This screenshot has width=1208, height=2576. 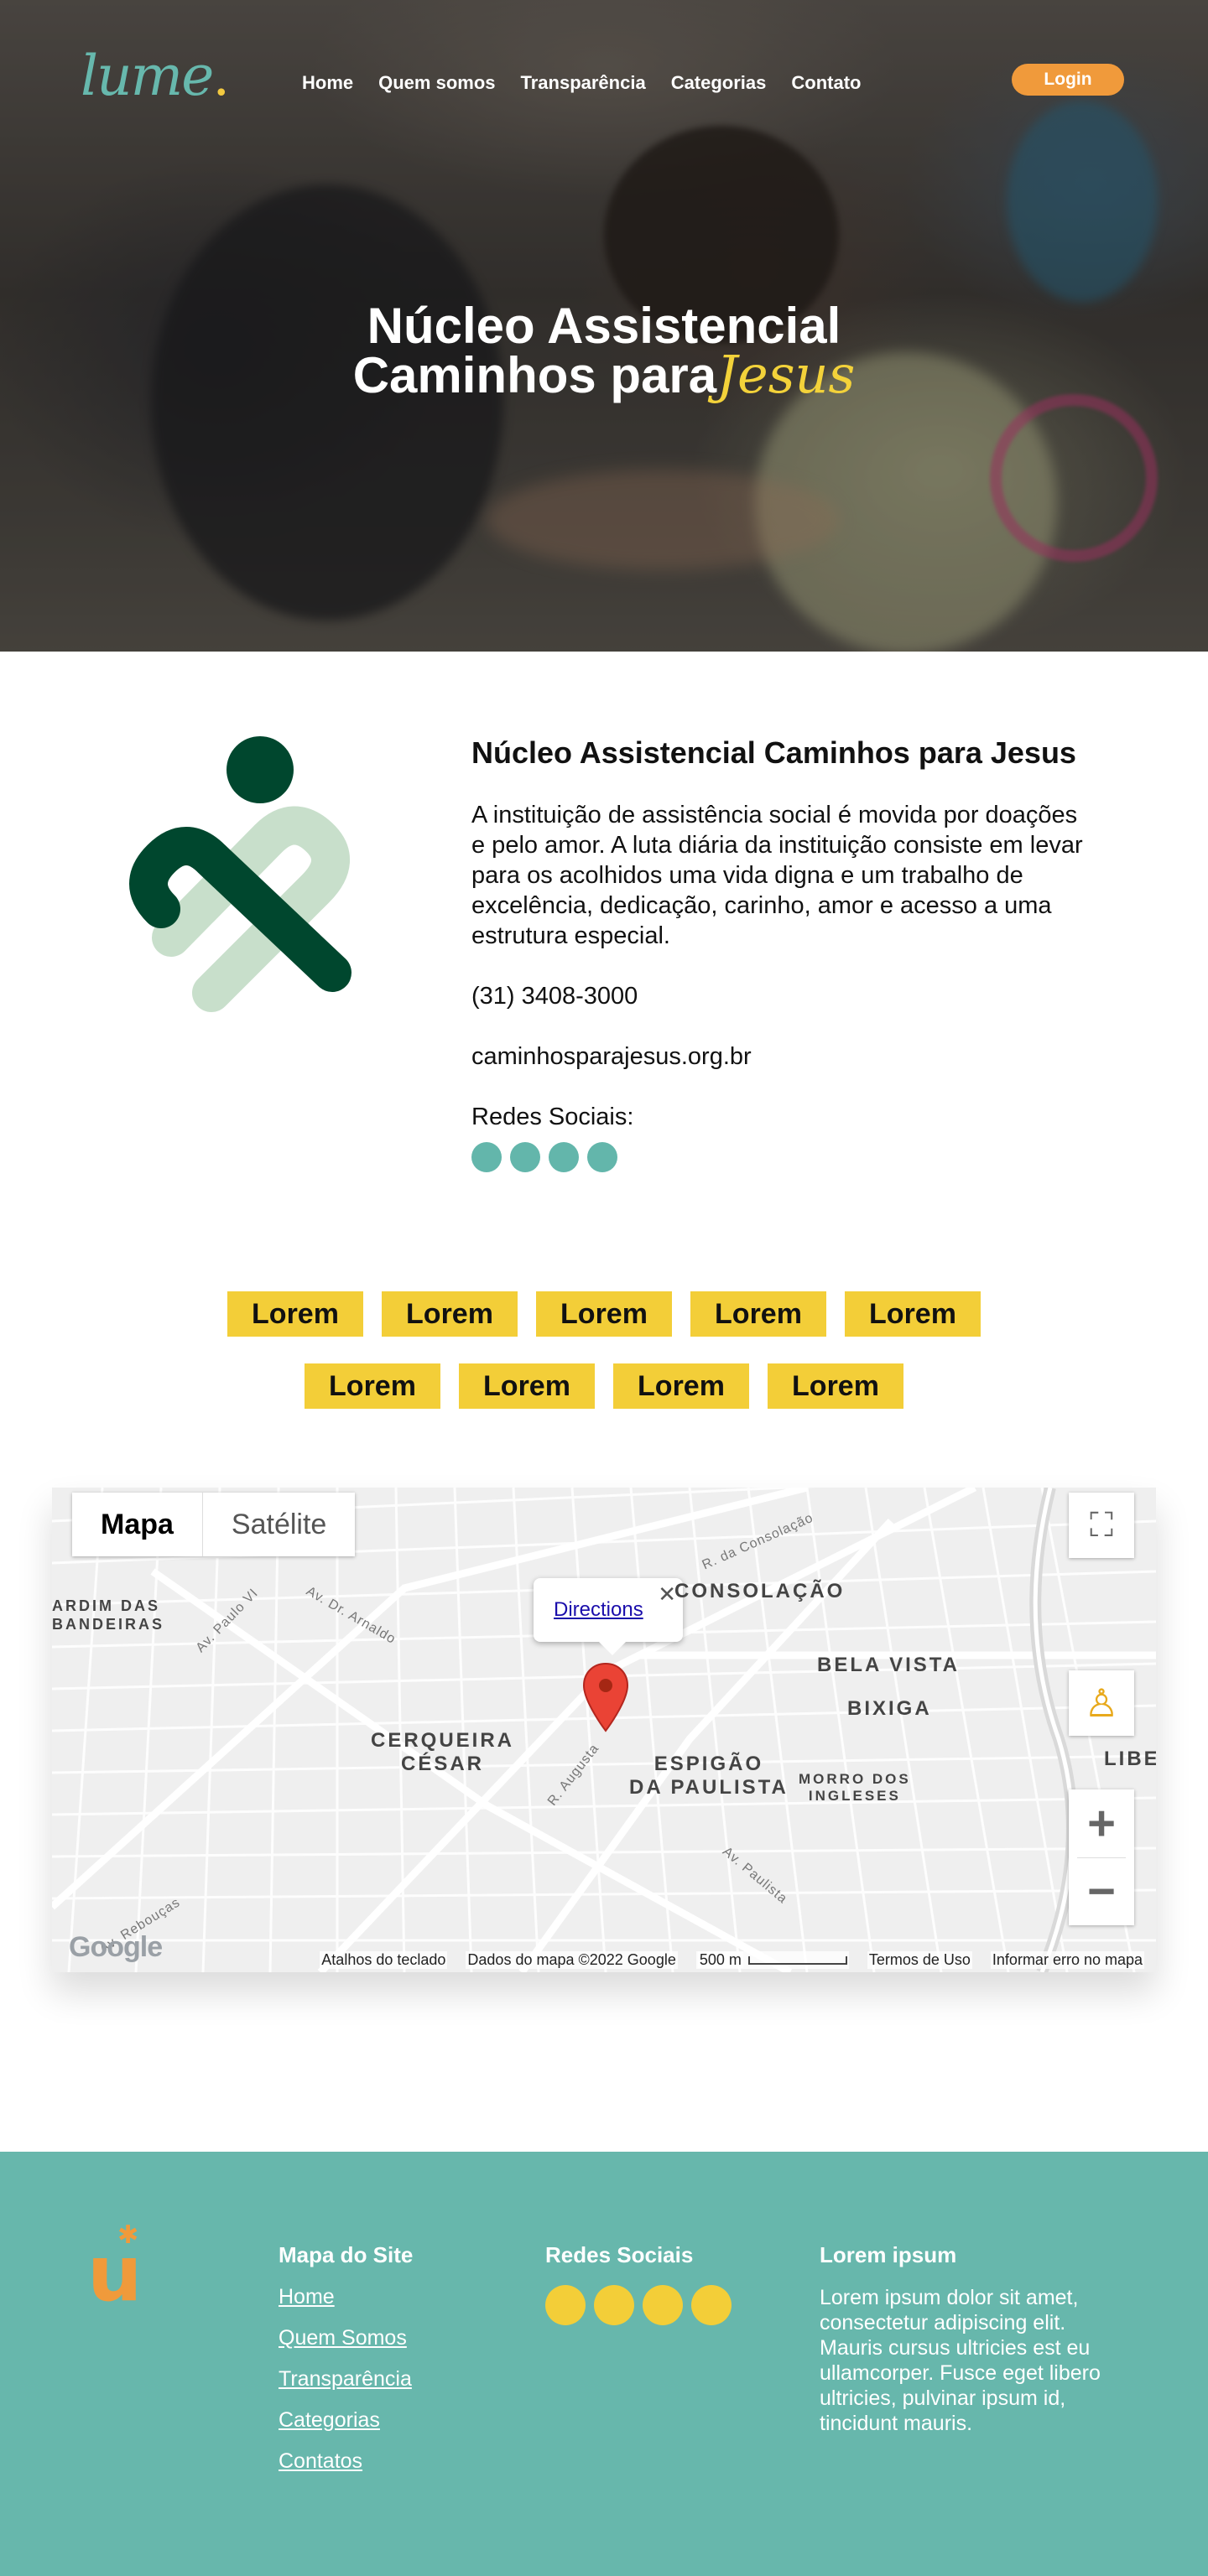 I want to click on social-label: Redes Sociais:, so click(x=553, y=1117).